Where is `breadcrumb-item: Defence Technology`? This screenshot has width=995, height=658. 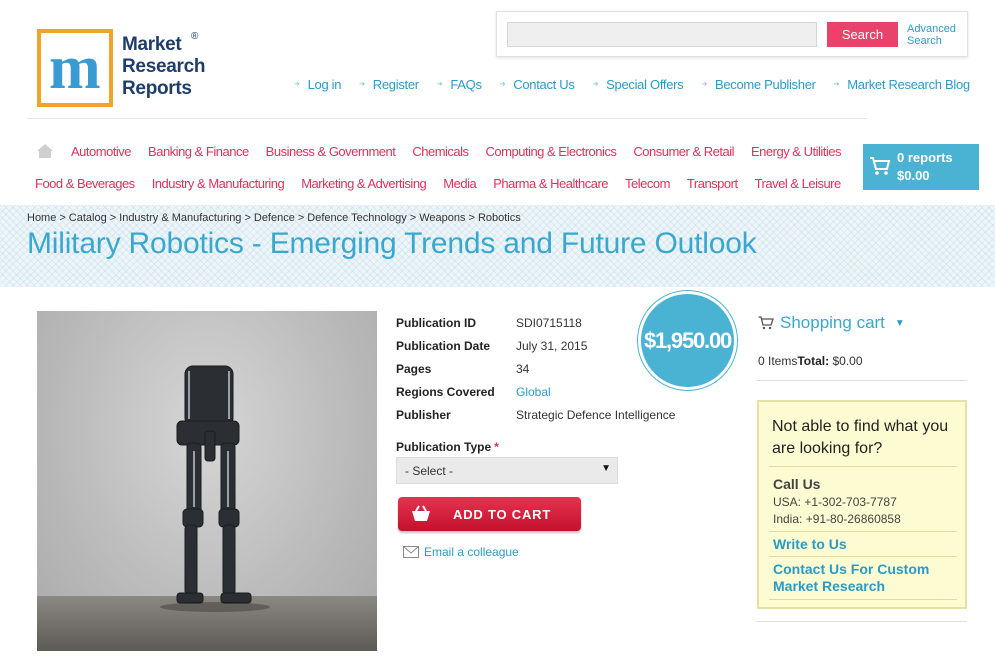 breadcrumb-item: Defence Technology is located at coordinates (356, 218).